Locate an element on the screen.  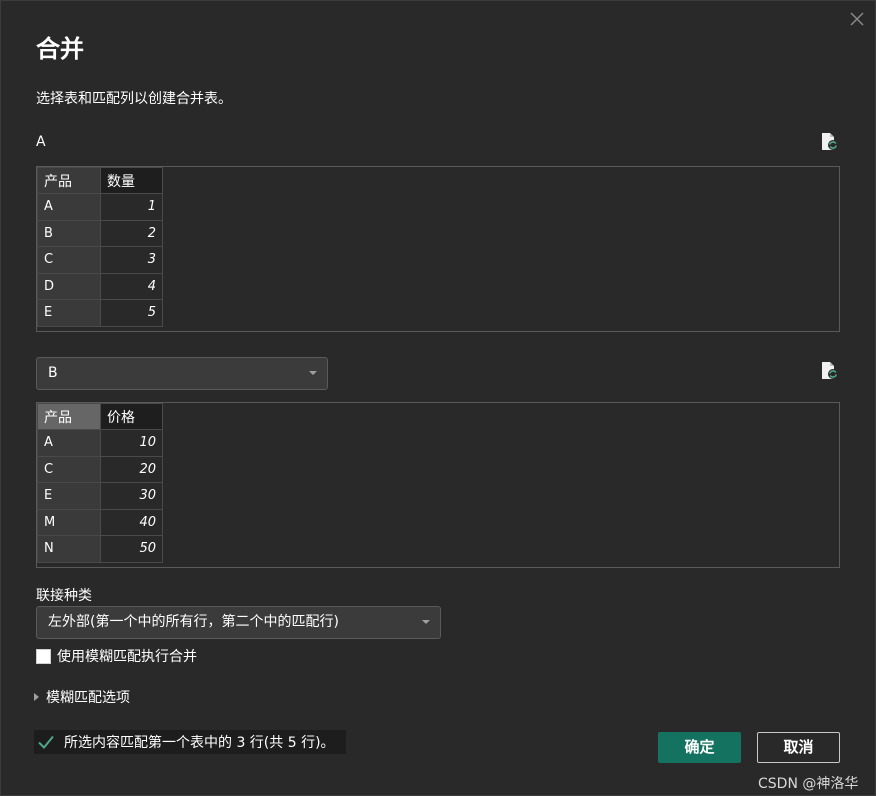
join-kind-select-value: 左外部(第一个中的所有行，第二个中的匹配行) is located at coordinates (193, 622).